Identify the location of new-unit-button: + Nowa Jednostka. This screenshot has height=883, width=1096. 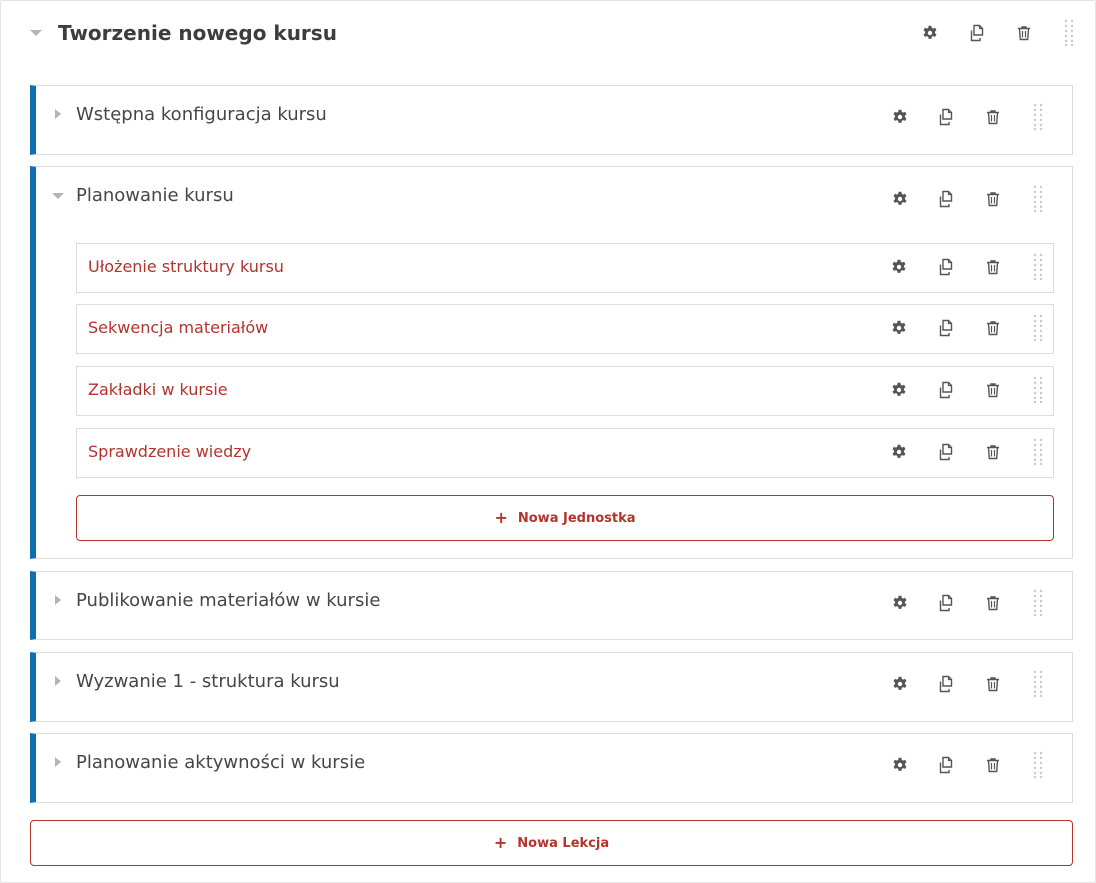
(565, 518).